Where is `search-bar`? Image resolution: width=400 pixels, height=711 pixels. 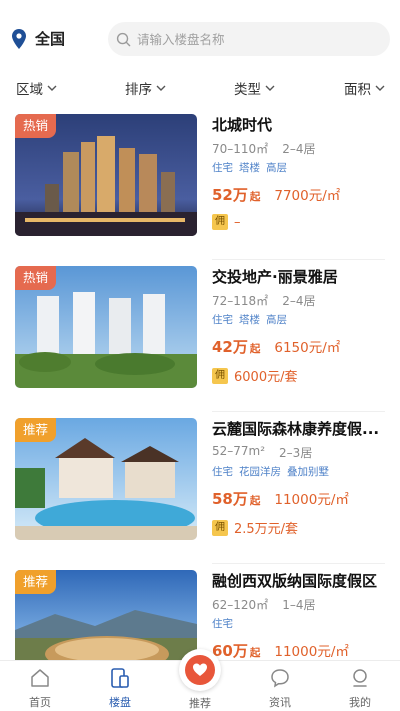
search-bar is located at coordinates (249, 39).